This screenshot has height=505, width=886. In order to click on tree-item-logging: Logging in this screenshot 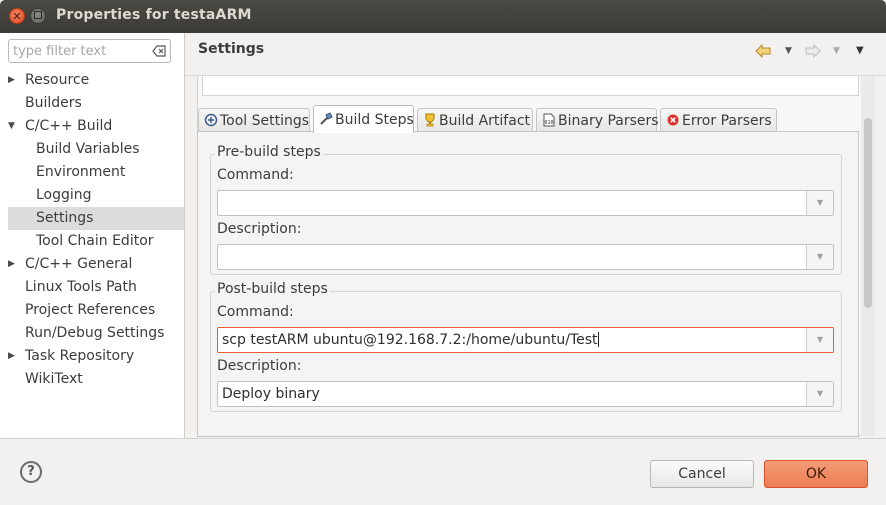, I will do `click(92, 195)`.